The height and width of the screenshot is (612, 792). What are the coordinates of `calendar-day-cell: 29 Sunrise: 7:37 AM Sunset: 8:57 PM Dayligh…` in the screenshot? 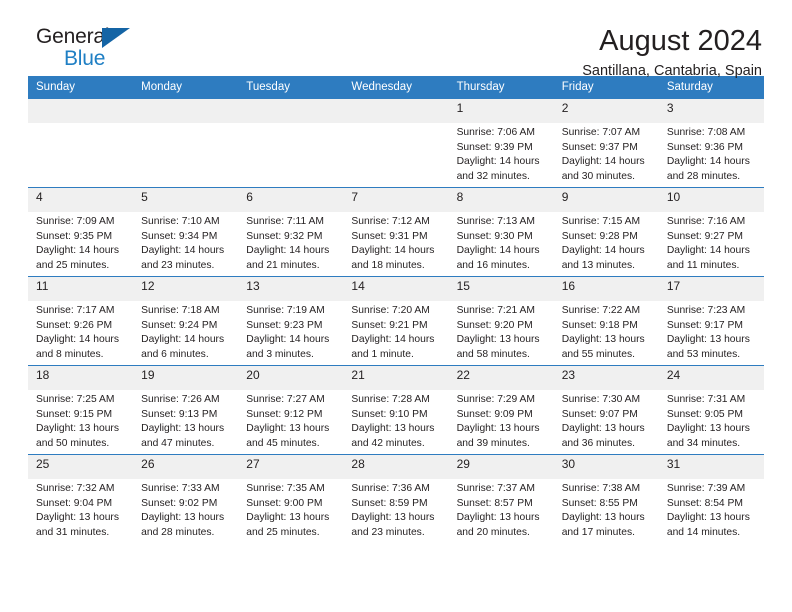 It's located at (501, 499).